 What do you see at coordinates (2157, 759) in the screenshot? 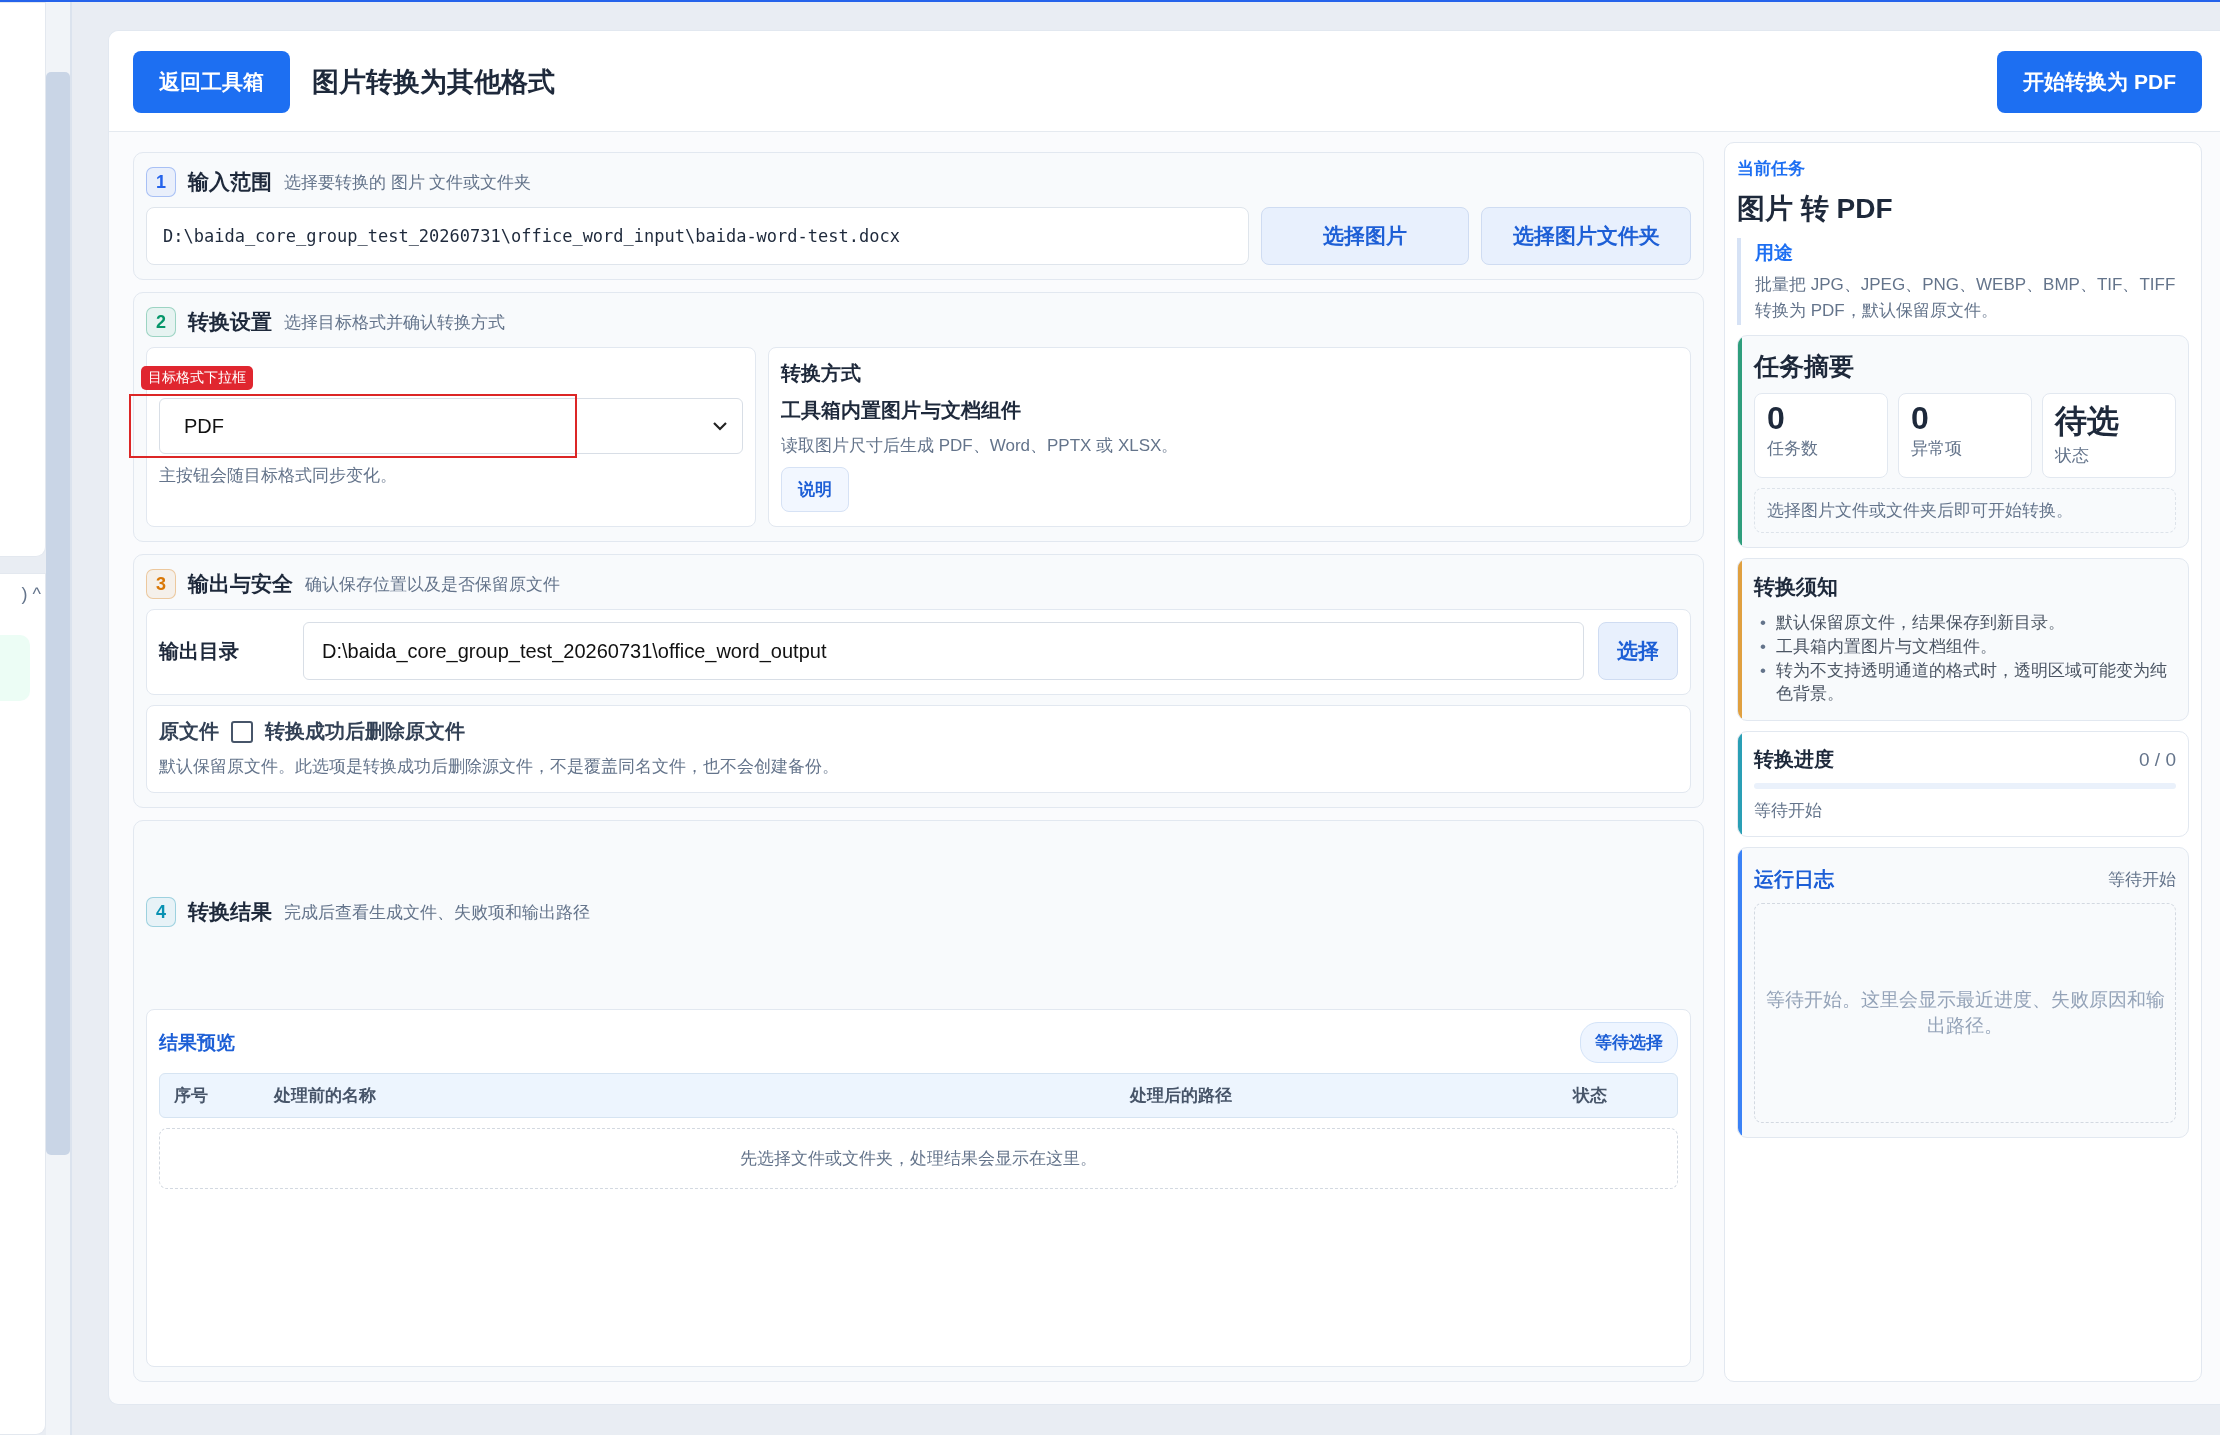
I see `progress-count: 0 / 0` at bounding box center [2157, 759].